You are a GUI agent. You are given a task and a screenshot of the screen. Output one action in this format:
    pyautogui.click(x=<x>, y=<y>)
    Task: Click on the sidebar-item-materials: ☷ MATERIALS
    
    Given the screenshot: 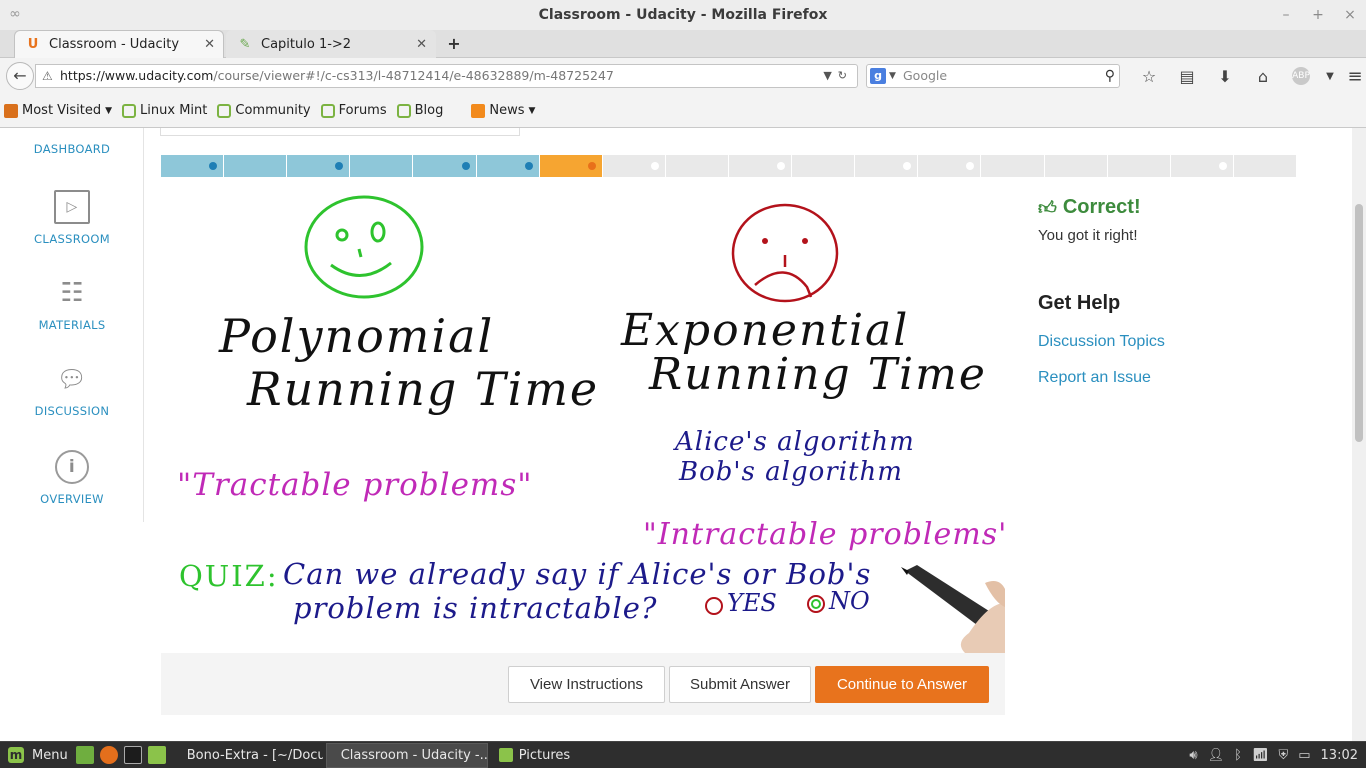 What is the action you would take?
    pyautogui.click(x=72, y=304)
    